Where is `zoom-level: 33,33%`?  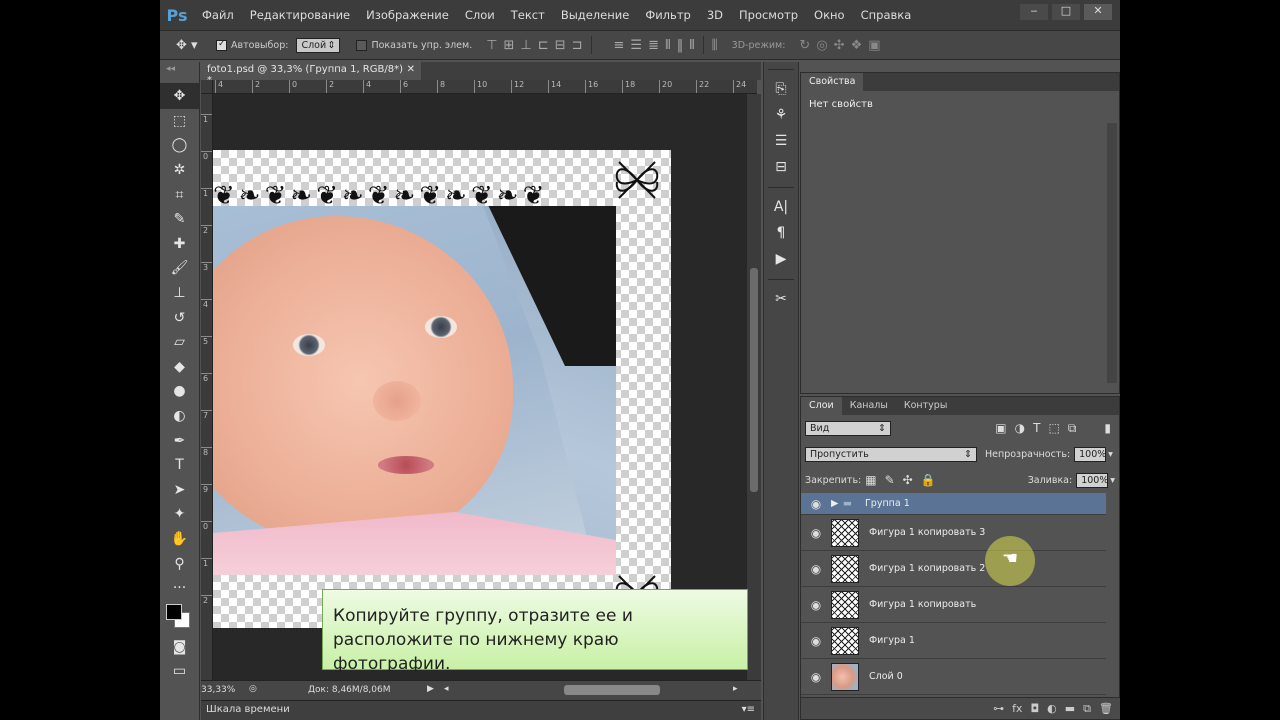
zoom-level: 33,33% is located at coordinates (218, 690).